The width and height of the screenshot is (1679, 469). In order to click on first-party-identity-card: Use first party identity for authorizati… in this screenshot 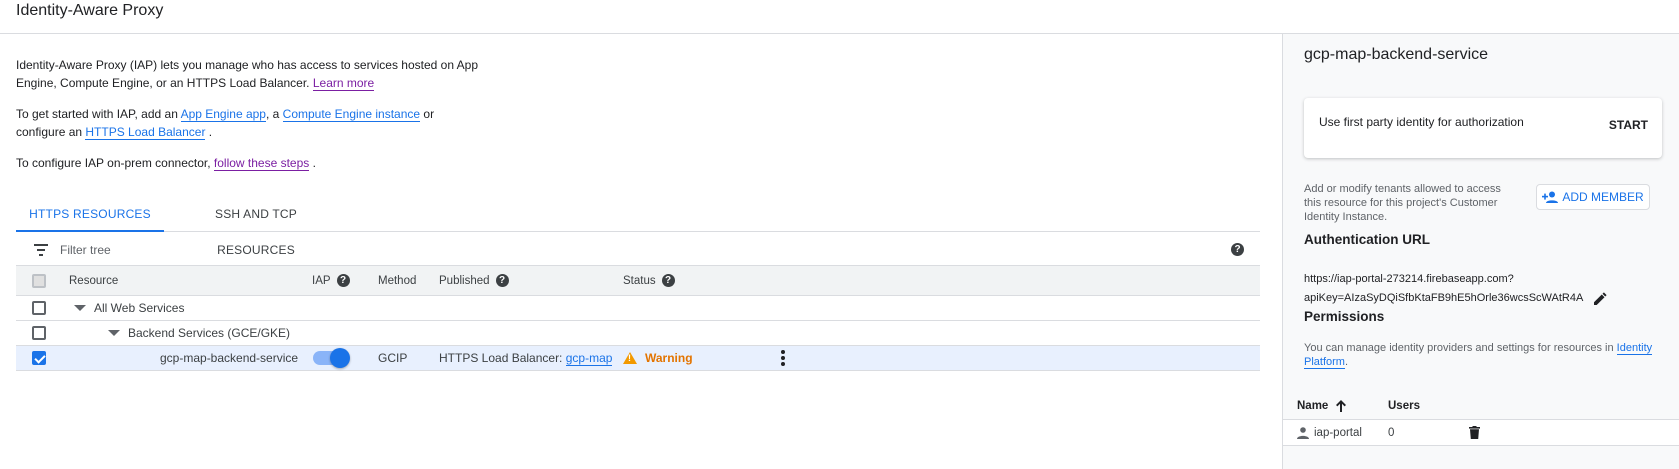, I will do `click(1483, 128)`.